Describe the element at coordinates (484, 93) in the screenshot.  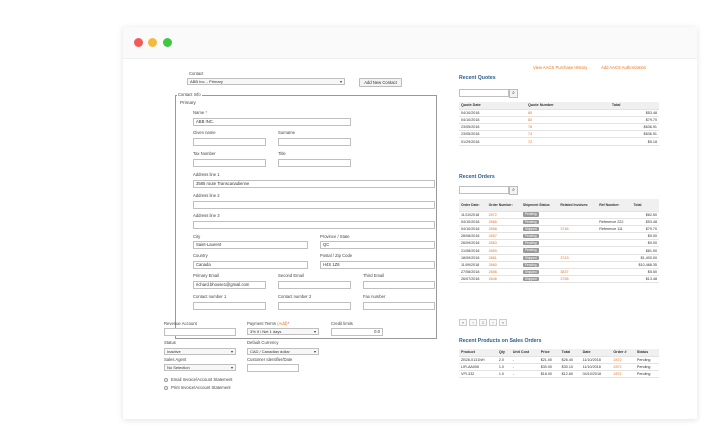
I see `quotes-search-input` at that location.